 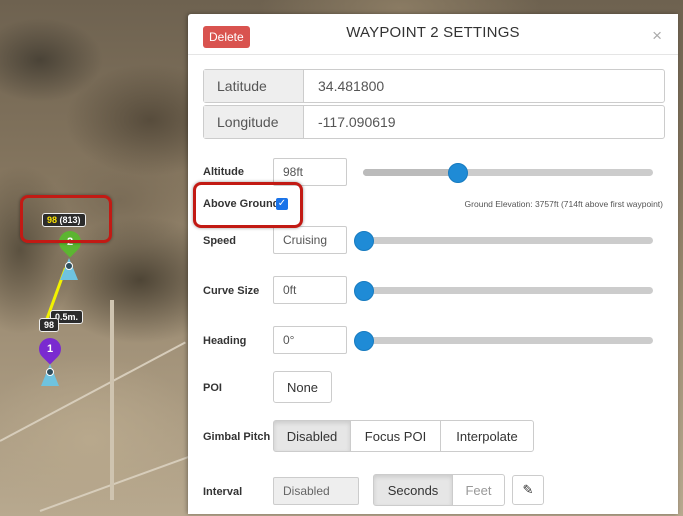 I want to click on longitude-field: Longitude -117.090619, so click(x=434, y=122).